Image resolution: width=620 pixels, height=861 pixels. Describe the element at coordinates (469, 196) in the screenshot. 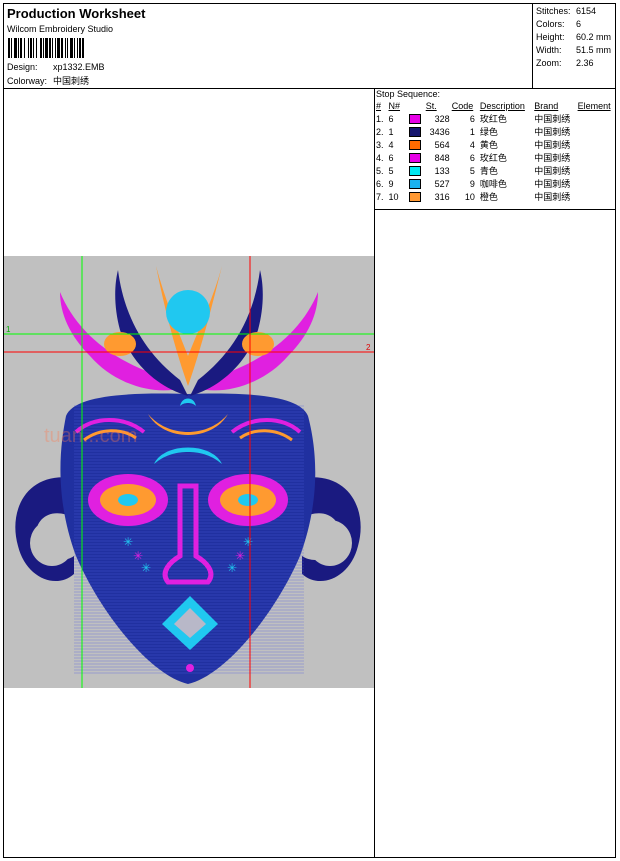

I see `color-code: 10` at that location.